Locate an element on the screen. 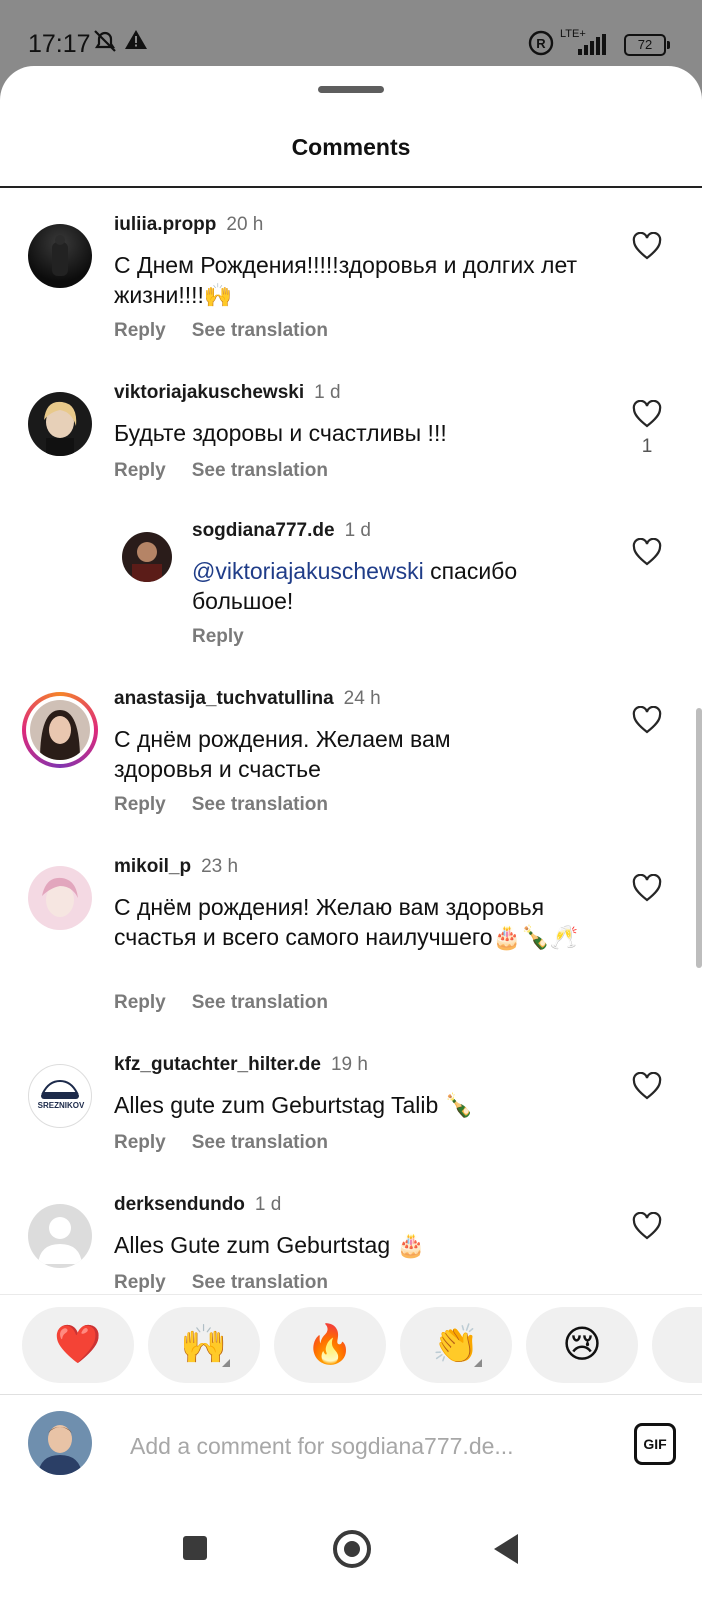  home-icon is located at coordinates (352, 1549).